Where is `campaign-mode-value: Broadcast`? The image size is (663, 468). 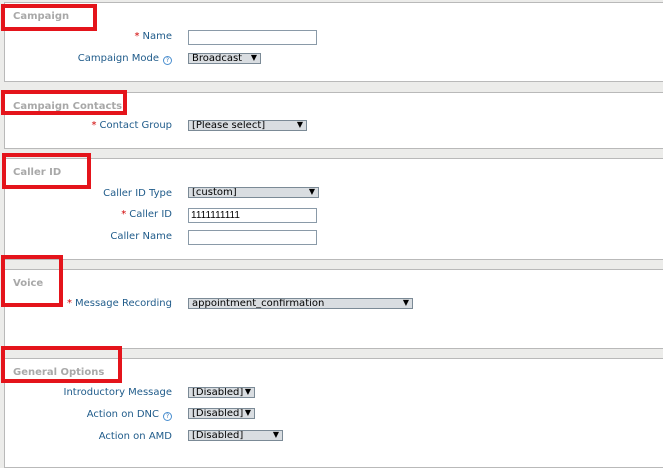
campaign-mode-value: Broadcast is located at coordinates (217, 58).